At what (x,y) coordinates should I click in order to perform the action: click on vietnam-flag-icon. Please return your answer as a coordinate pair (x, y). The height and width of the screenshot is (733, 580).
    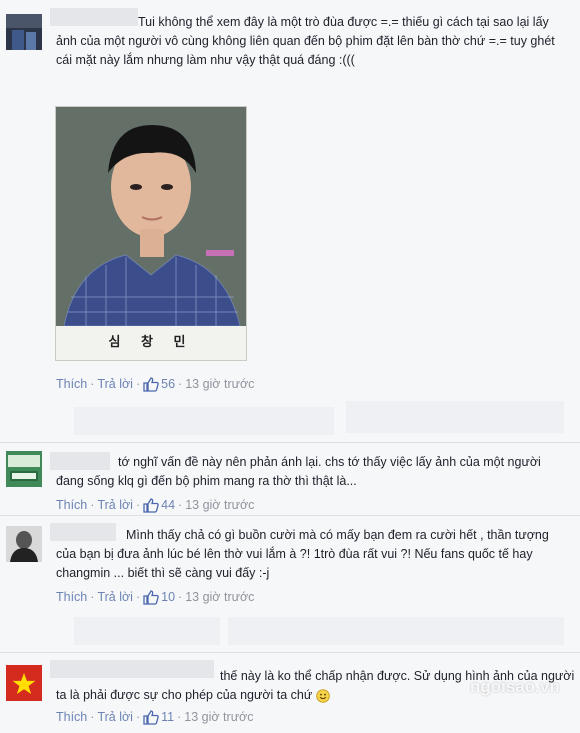
    Looking at the image, I should click on (24, 683).